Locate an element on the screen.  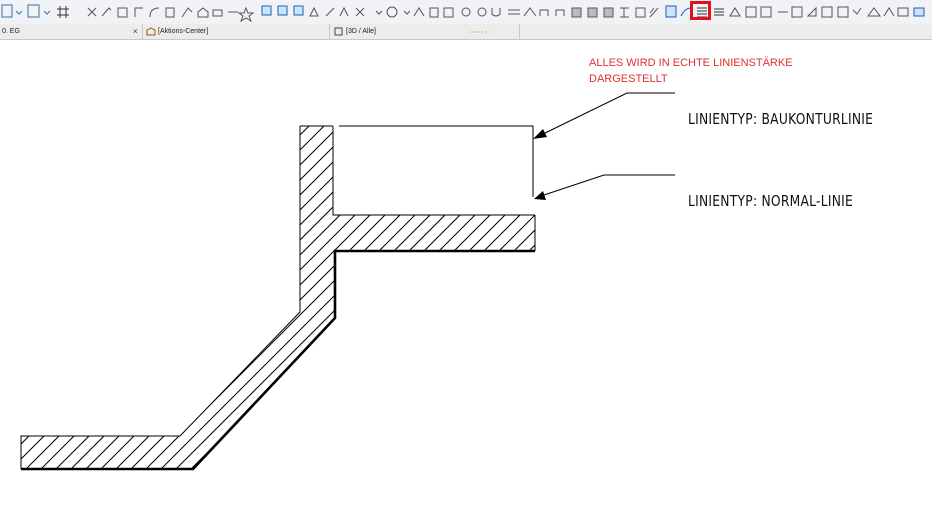
drawing-icon is located at coordinates (576, 12).